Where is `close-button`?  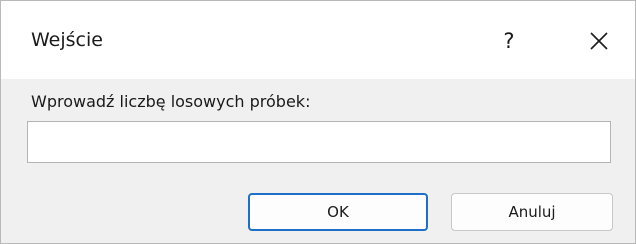
close-button is located at coordinates (599, 41).